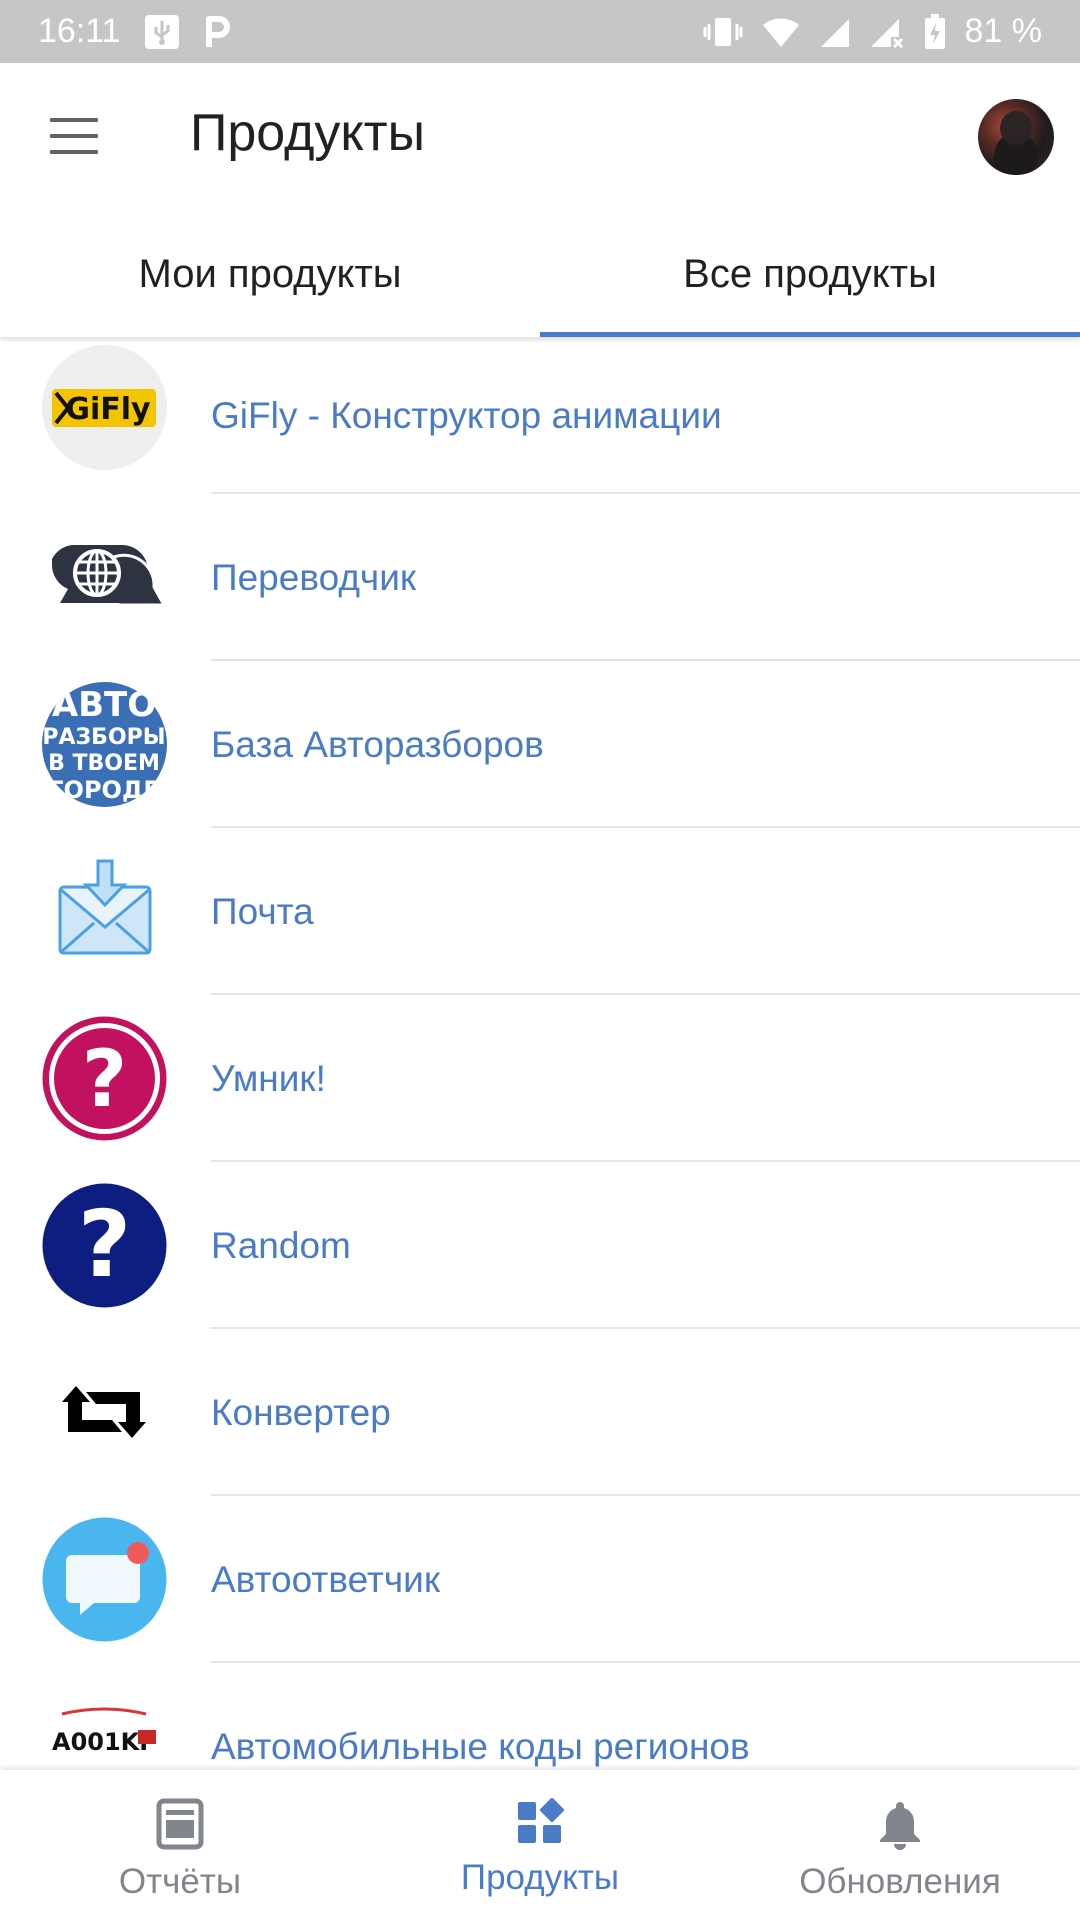 The width and height of the screenshot is (1080, 1920). Describe the element at coordinates (540, 1716) in the screenshot. I see `list-item: A001KP Автомобильные коды регионов` at that location.